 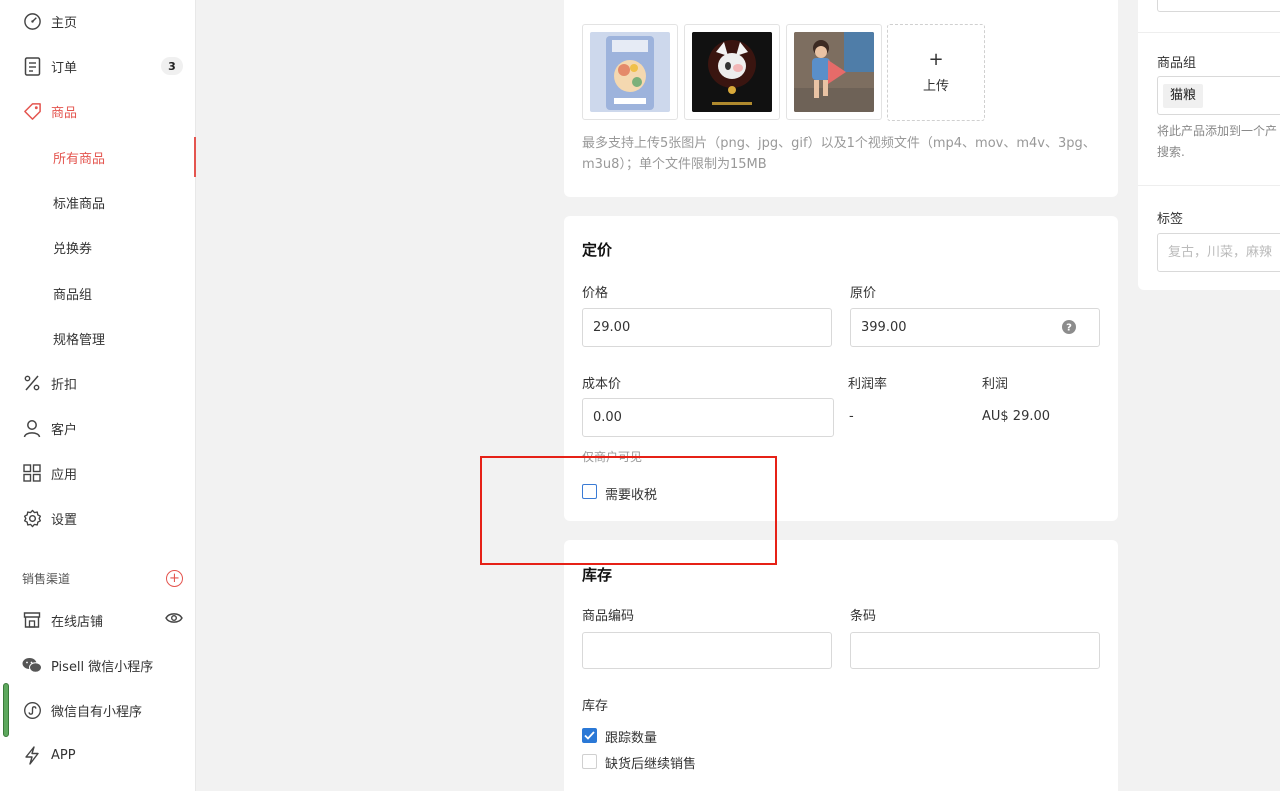 What do you see at coordinates (1218, 6) in the screenshot?
I see `vendor-input` at bounding box center [1218, 6].